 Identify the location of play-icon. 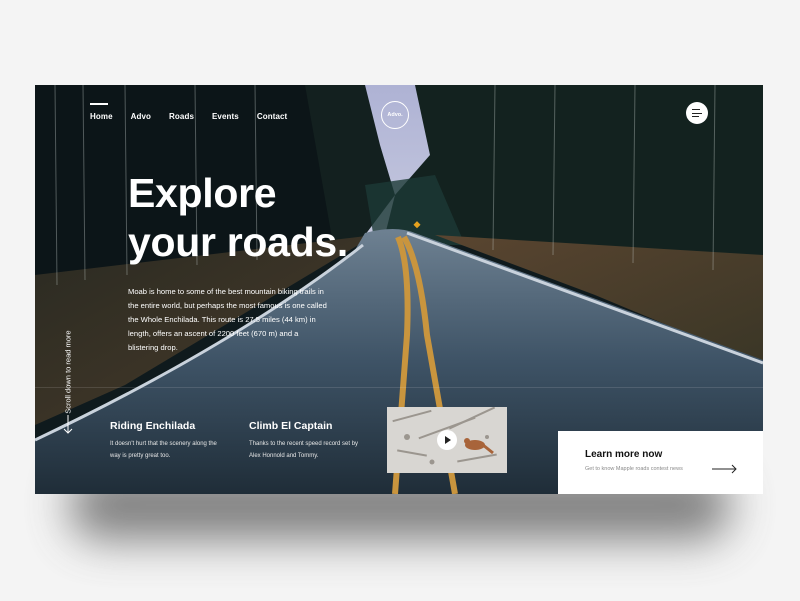
(447, 440).